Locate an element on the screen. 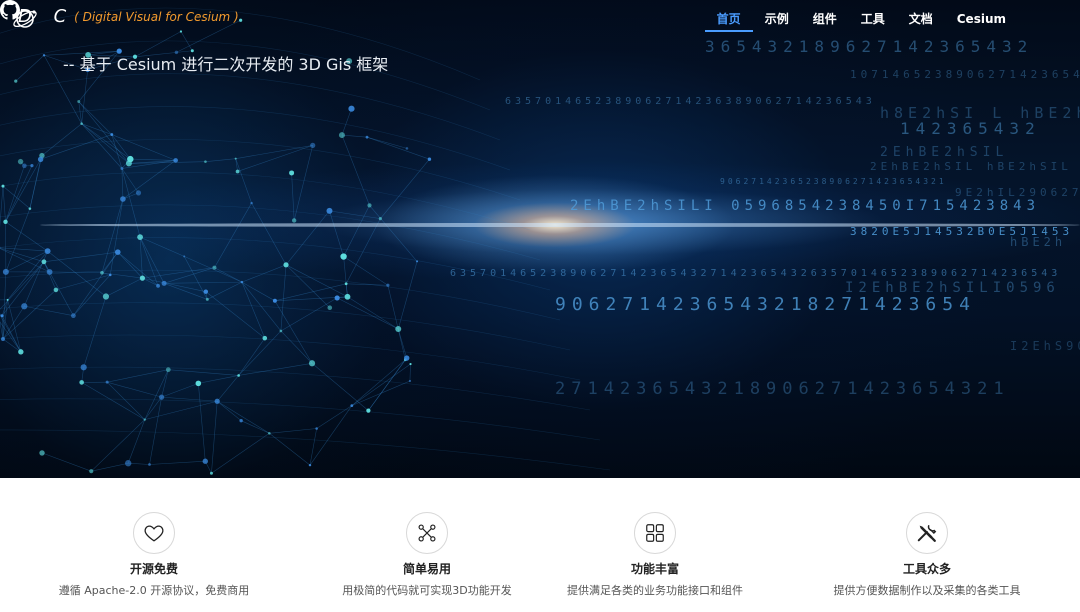 The width and height of the screenshot is (1080, 612). main-menu: 首页 示例 组件 工具 文档 Cesium is located at coordinates (861, 20).